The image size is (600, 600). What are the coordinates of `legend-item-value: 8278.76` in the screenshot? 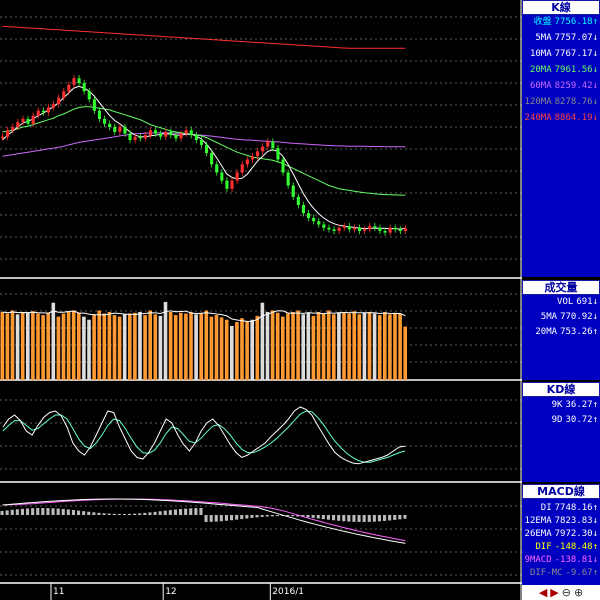 It's located at (573, 102).